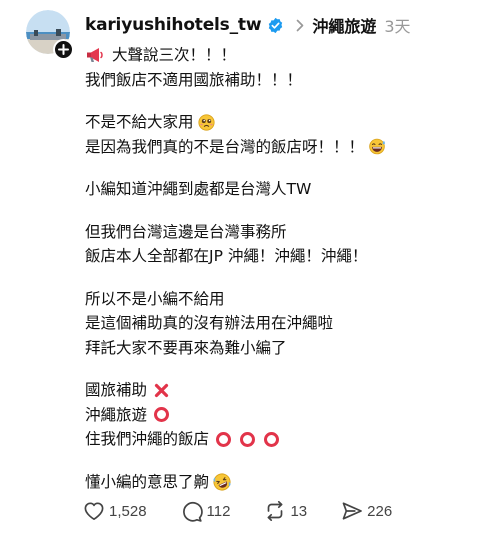 The height and width of the screenshot is (535, 500). Describe the element at coordinates (209, 323) in the screenshot. I see `text-line: 是這個補助真的沒有辦法用在沖繩啦` at that location.